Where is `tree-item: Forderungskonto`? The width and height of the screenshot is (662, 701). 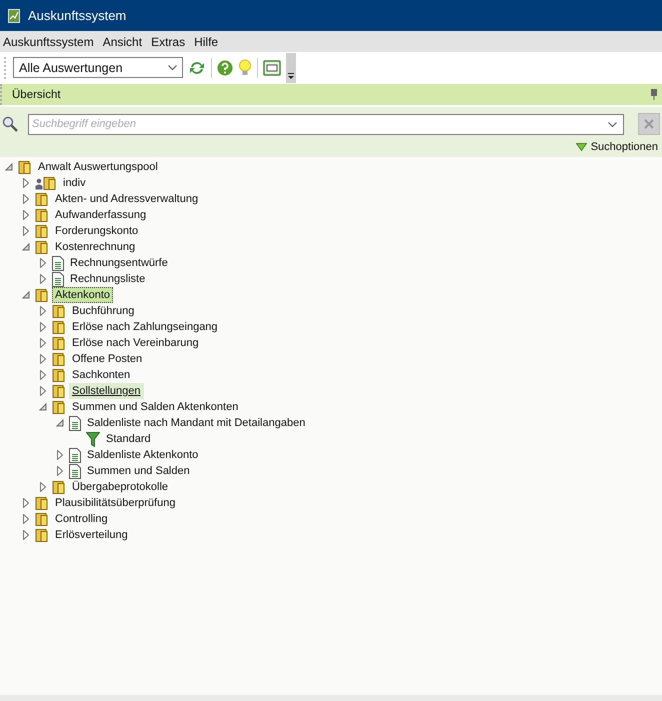
tree-item: Forderungskonto is located at coordinates (97, 231).